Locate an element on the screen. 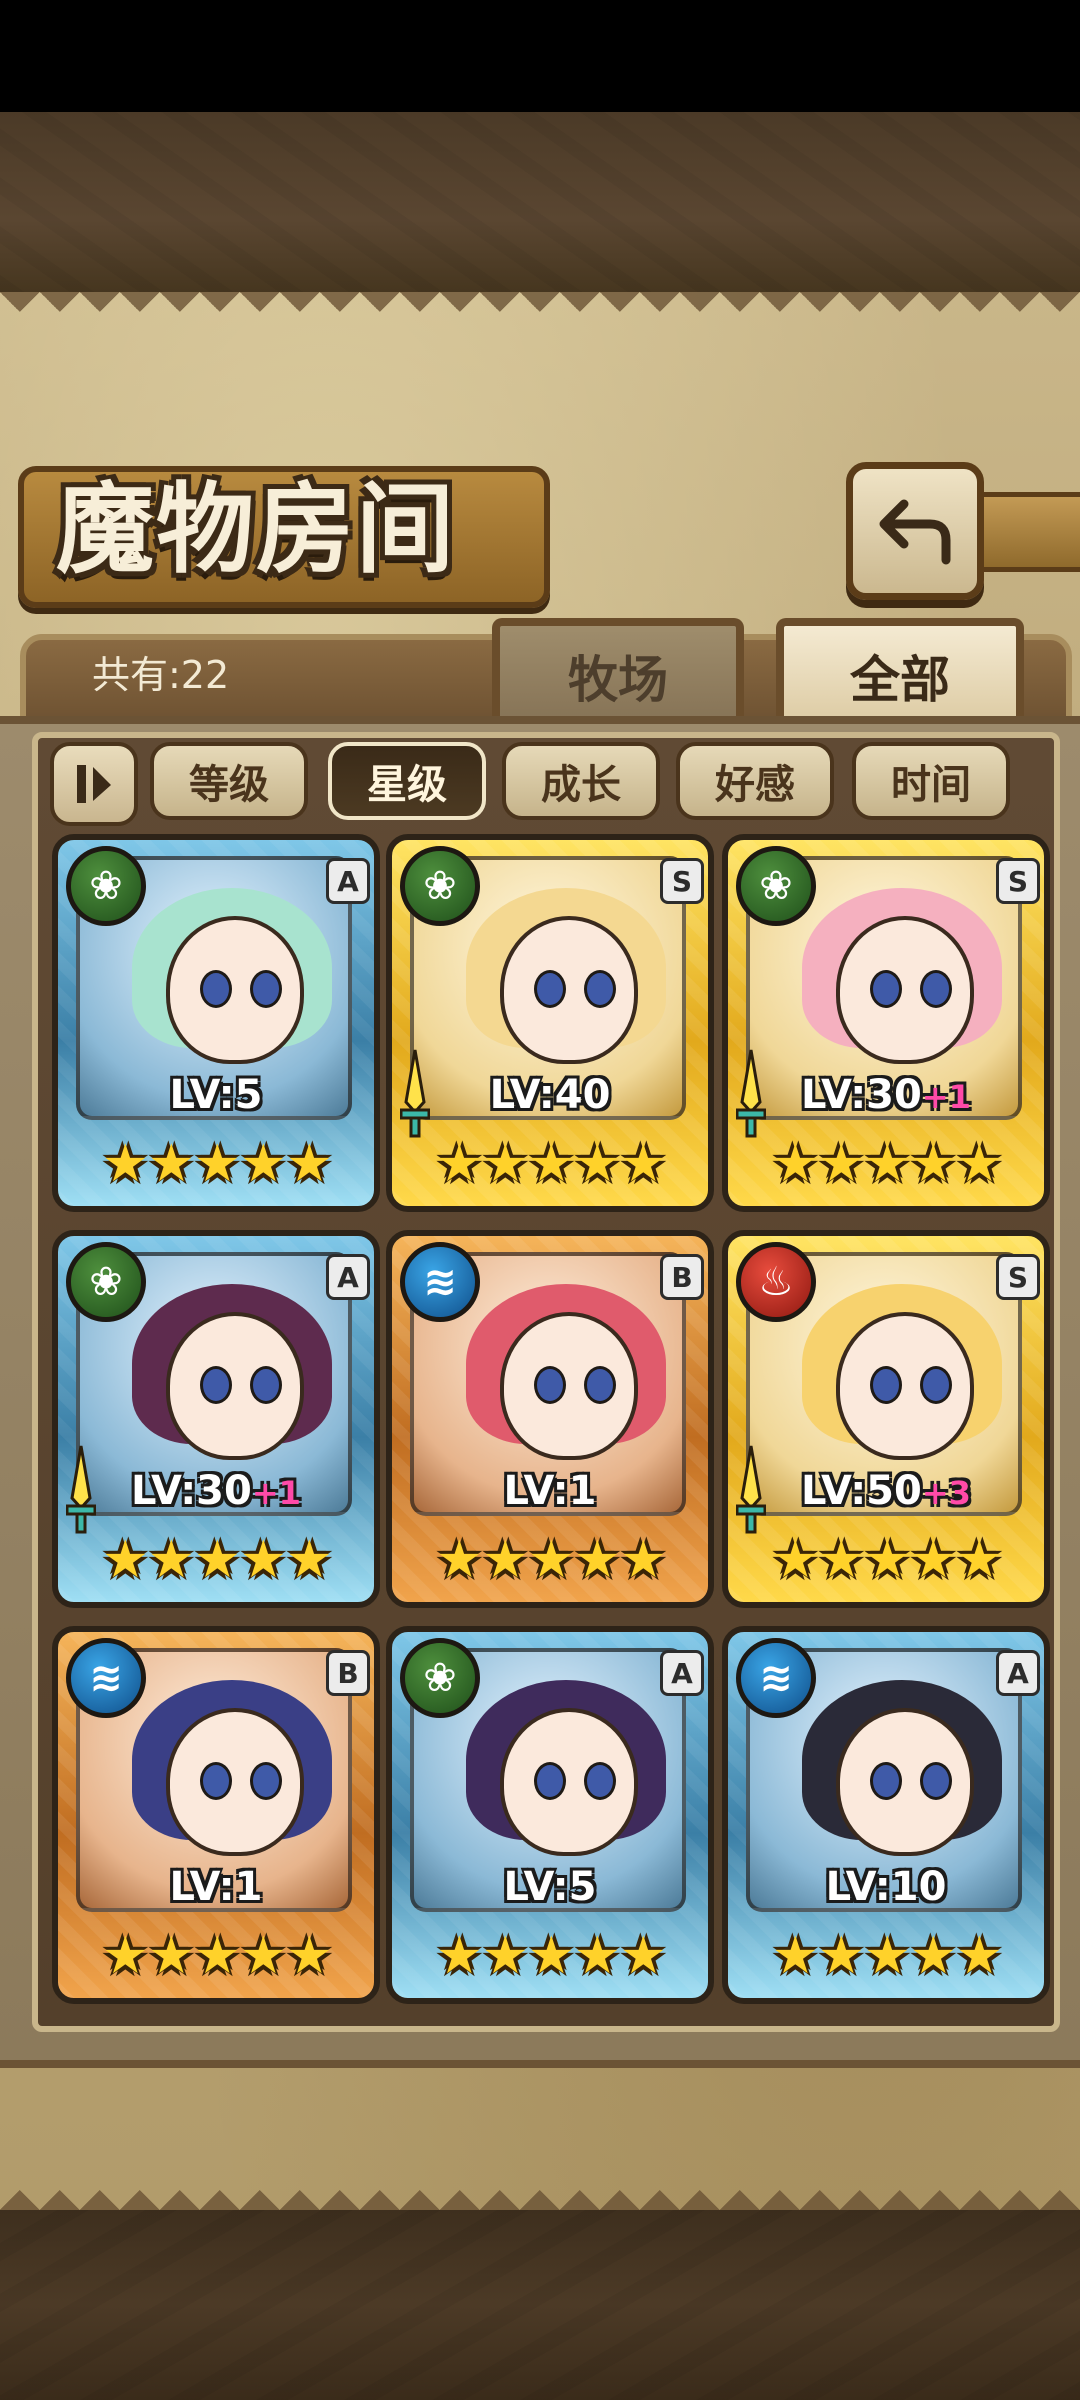 This screenshot has height=2400, width=1080. back-arrow-icon is located at coordinates (915, 532).